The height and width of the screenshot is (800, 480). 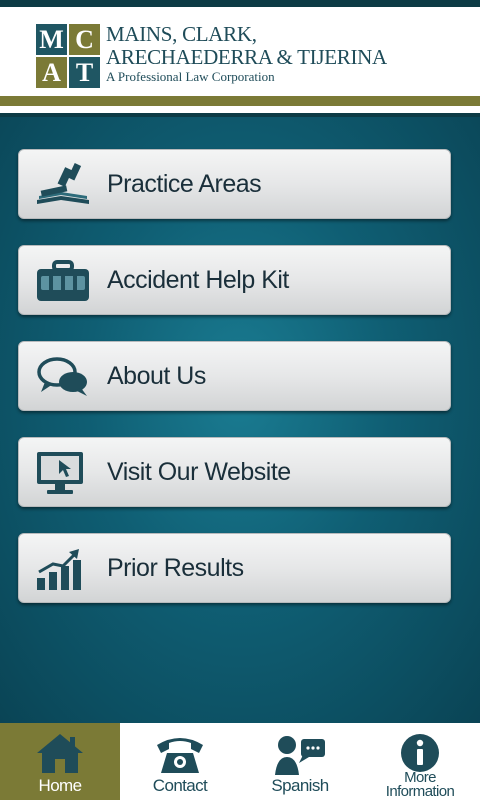 What do you see at coordinates (420, 761) in the screenshot?
I see `tab-more-information: More Information` at bounding box center [420, 761].